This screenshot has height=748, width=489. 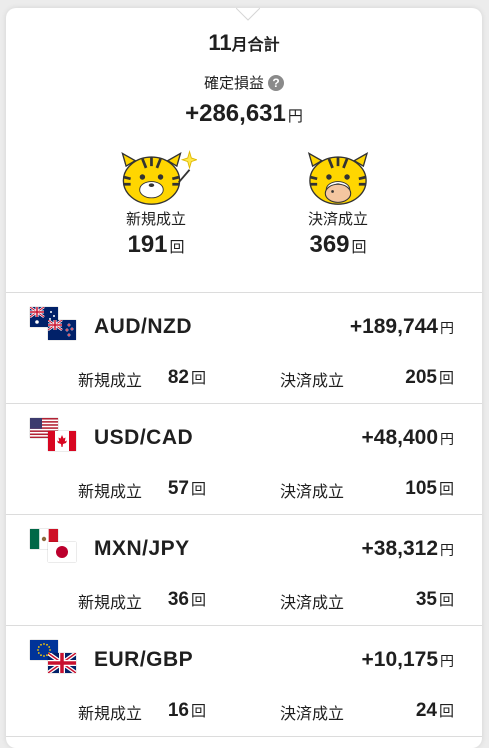 What do you see at coordinates (426, 599) in the screenshot?
I see `settled-trades-number: 35` at bounding box center [426, 599].